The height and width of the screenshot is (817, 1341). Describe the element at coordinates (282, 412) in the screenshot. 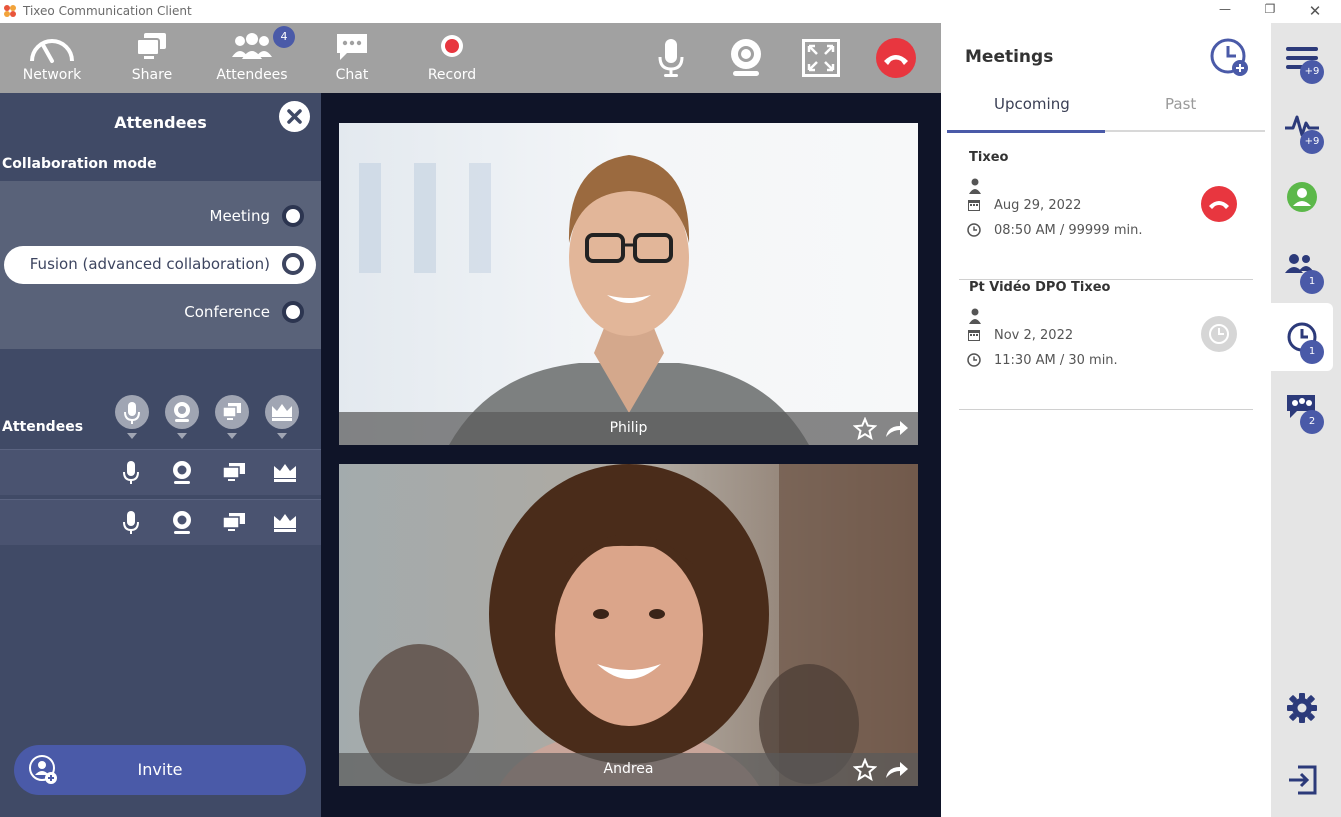

I see `all-moderator-button` at that location.